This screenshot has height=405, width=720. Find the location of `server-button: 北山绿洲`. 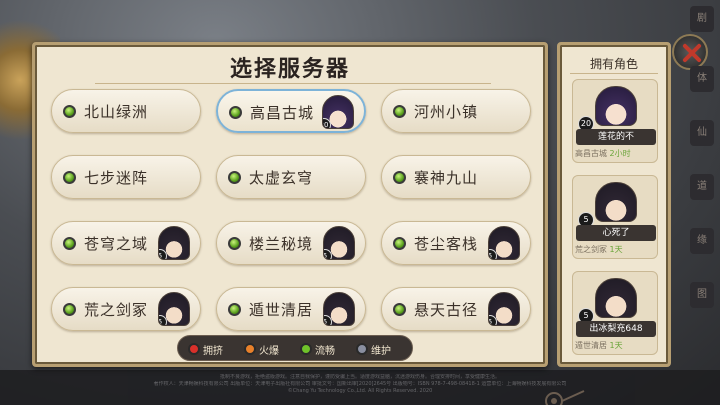

server-button: 北山绿洲 is located at coordinates (126, 111).